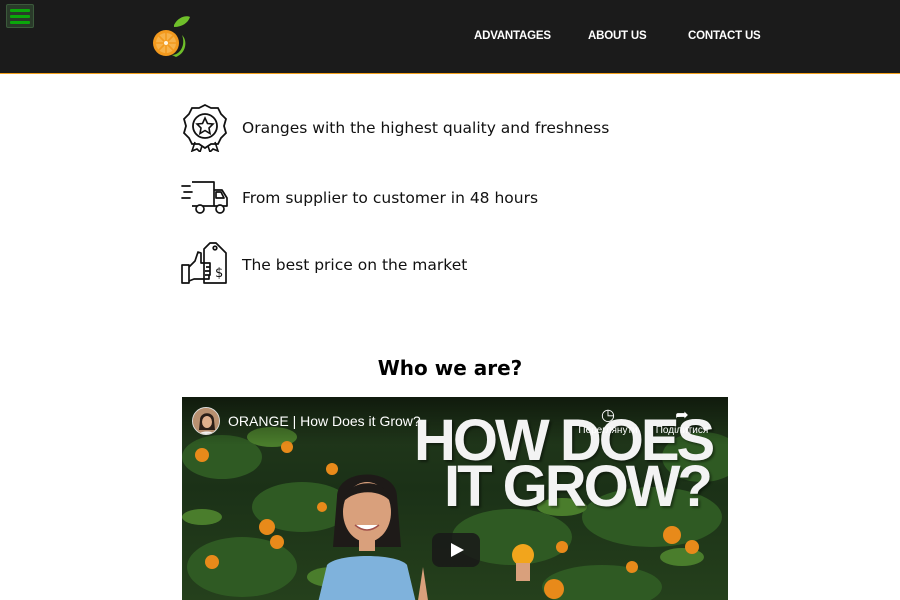  What do you see at coordinates (523, 562) in the screenshot?
I see `hand-holding-orange` at bounding box center [523, 562].